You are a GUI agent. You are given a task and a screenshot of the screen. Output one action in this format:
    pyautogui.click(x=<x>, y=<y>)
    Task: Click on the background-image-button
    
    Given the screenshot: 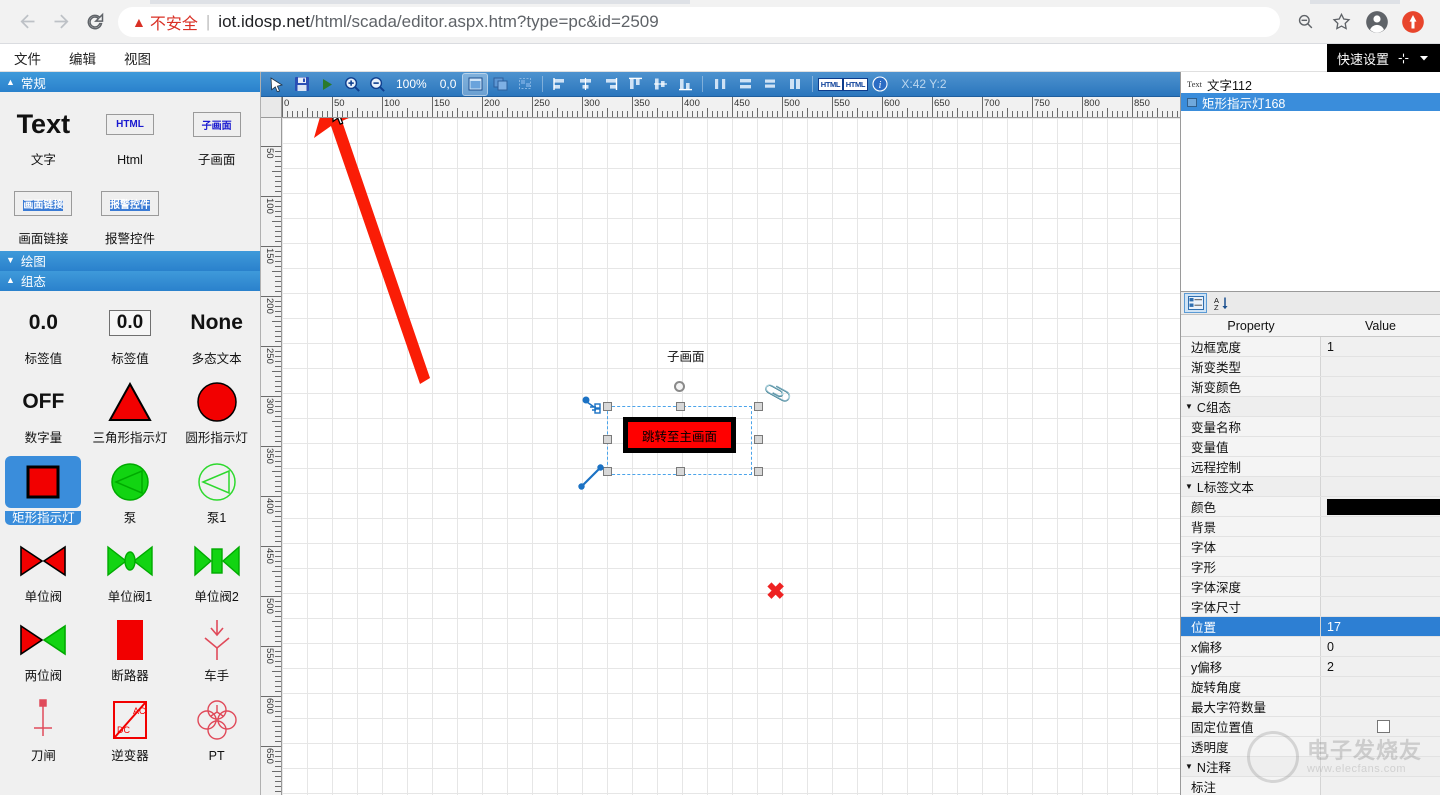 What is the action you would take?
    pyautogui.click(x=475, y=84)
    